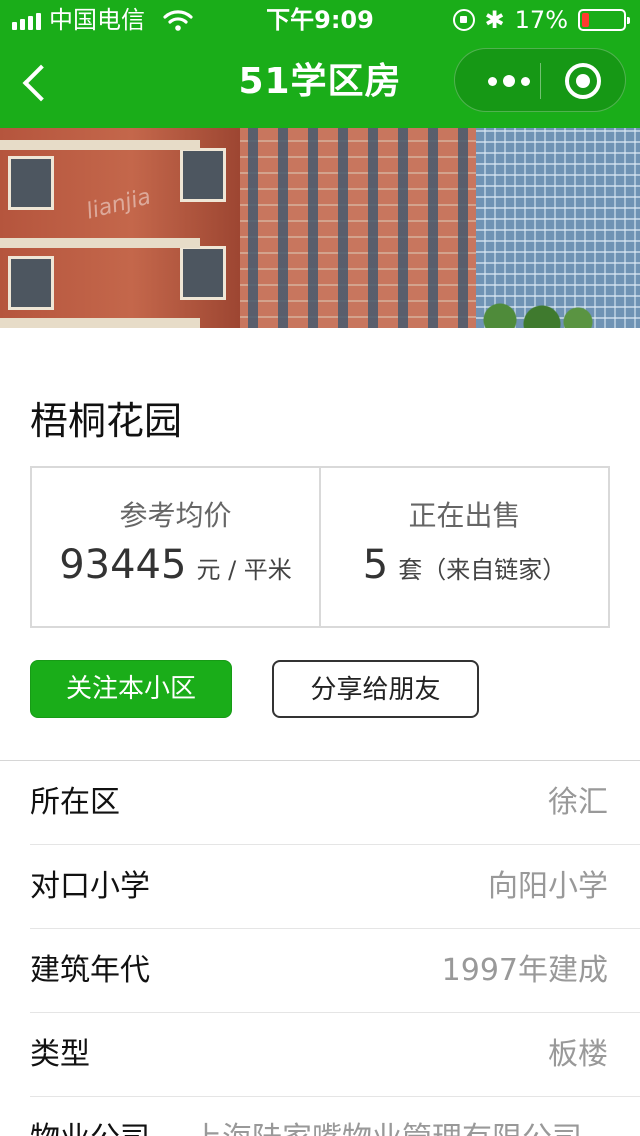 Image resolution: width=640 pixels, height=1136 pixels. Describe the element at coordinates (90, 886) in the screenshot. I see `detail-label: 对口小学` at that location.